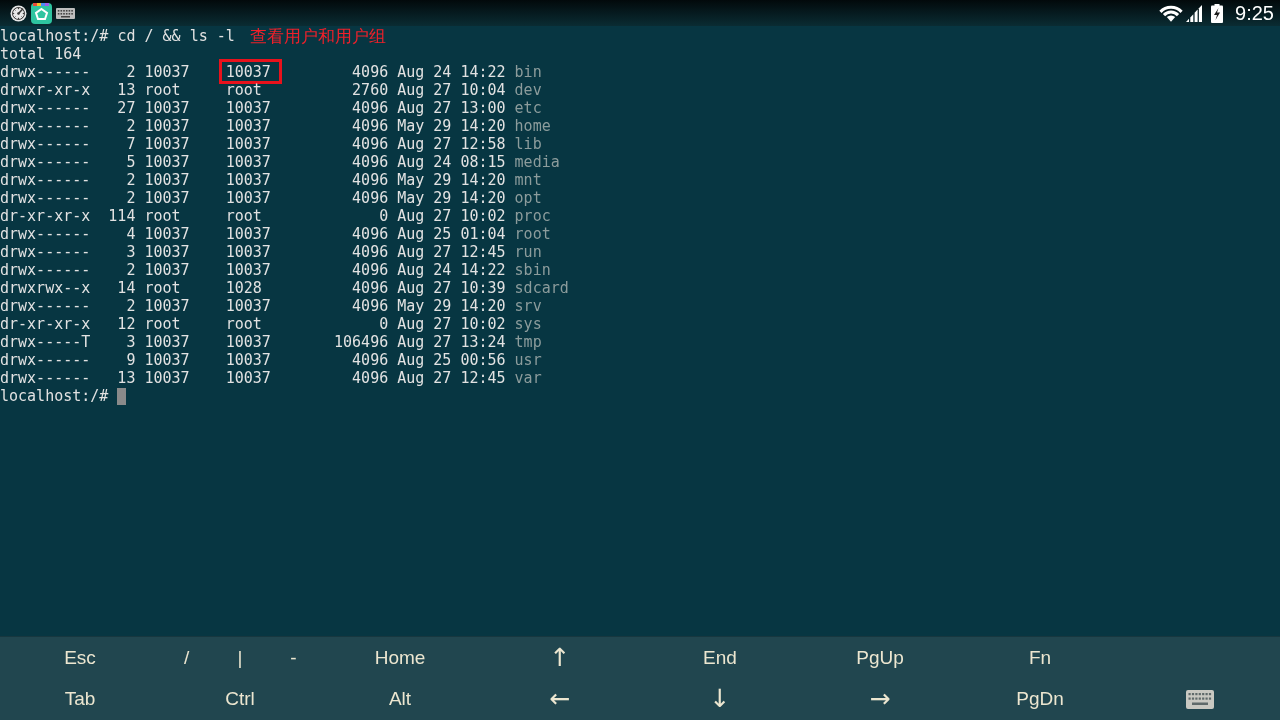 The image size is (1280, 720). What do you see at coordinates (1040, 657) in the screenshot?
I see `key-button: Fn` at bounding box center [1040, 657].